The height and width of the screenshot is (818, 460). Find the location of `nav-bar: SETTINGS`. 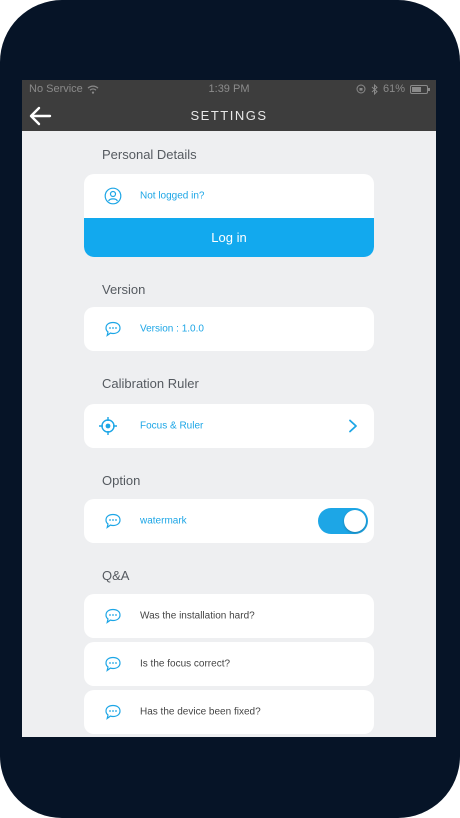

nav-bar: SETTINGS is located at coordinates (229, 115).